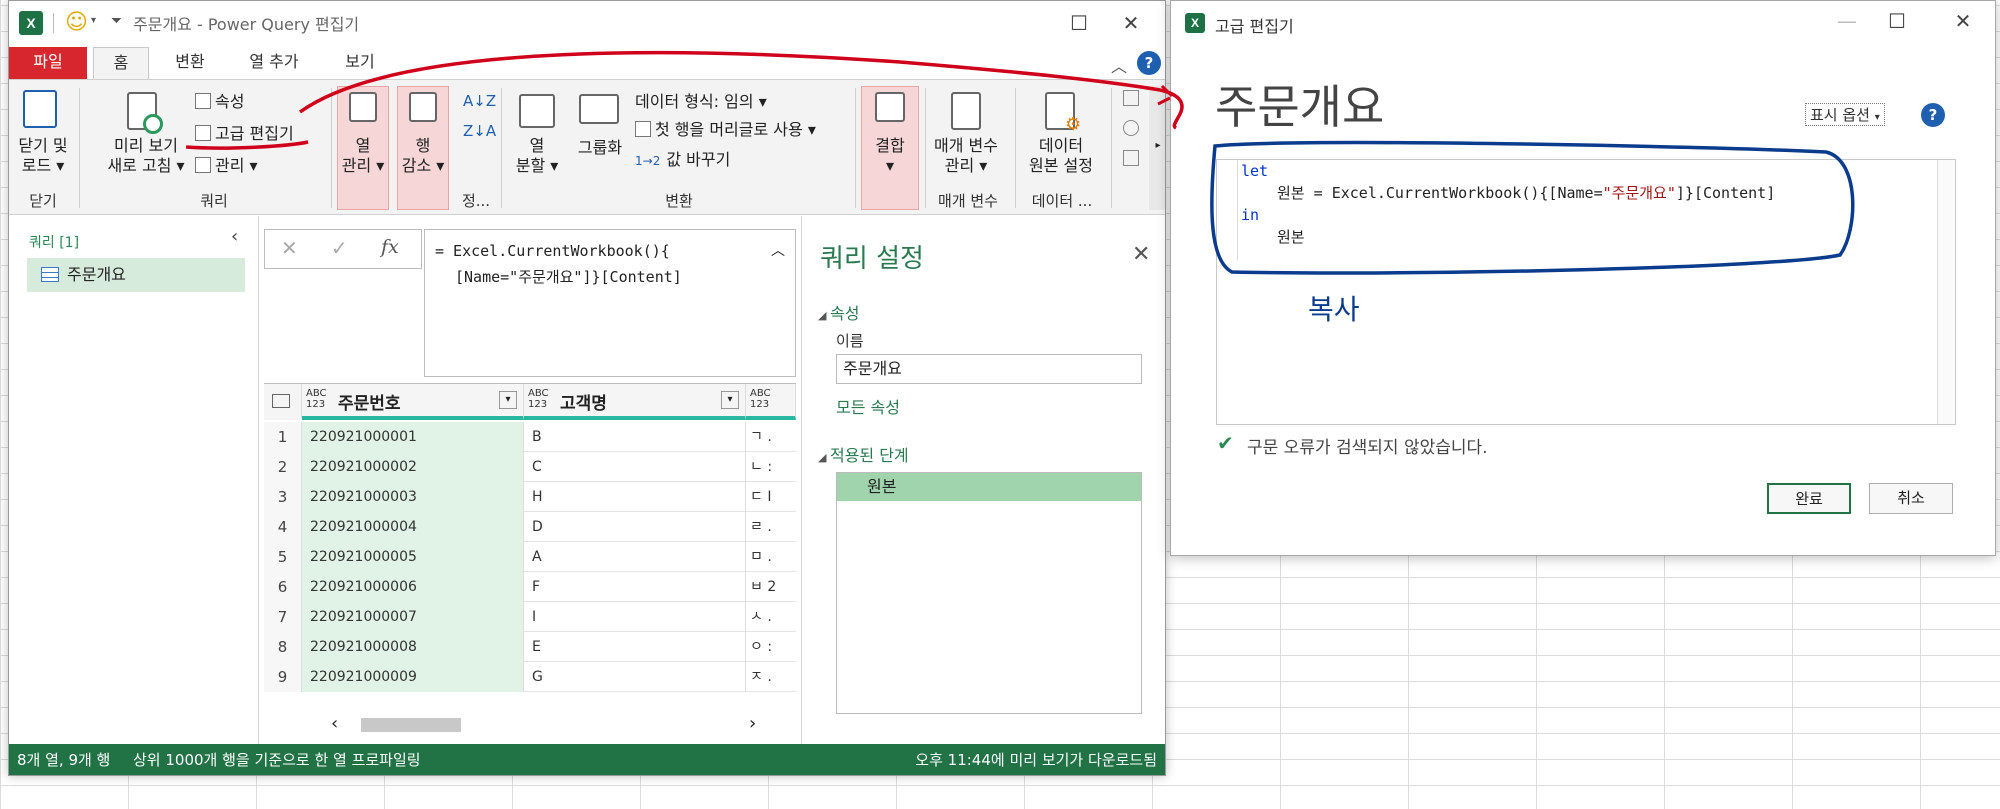 Image resolution: width=2000 pixels, height=809 pixels. Describe the element at coordinates (479, 131) in the screenshot. I see `sort-descending-icon: Z↓A` at that location.